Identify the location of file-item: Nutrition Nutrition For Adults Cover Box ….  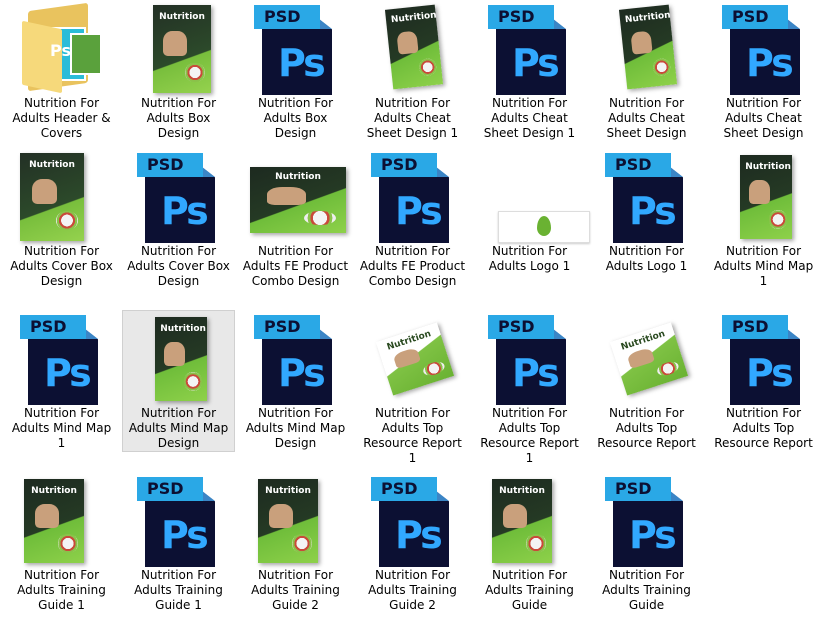
(61, 219).